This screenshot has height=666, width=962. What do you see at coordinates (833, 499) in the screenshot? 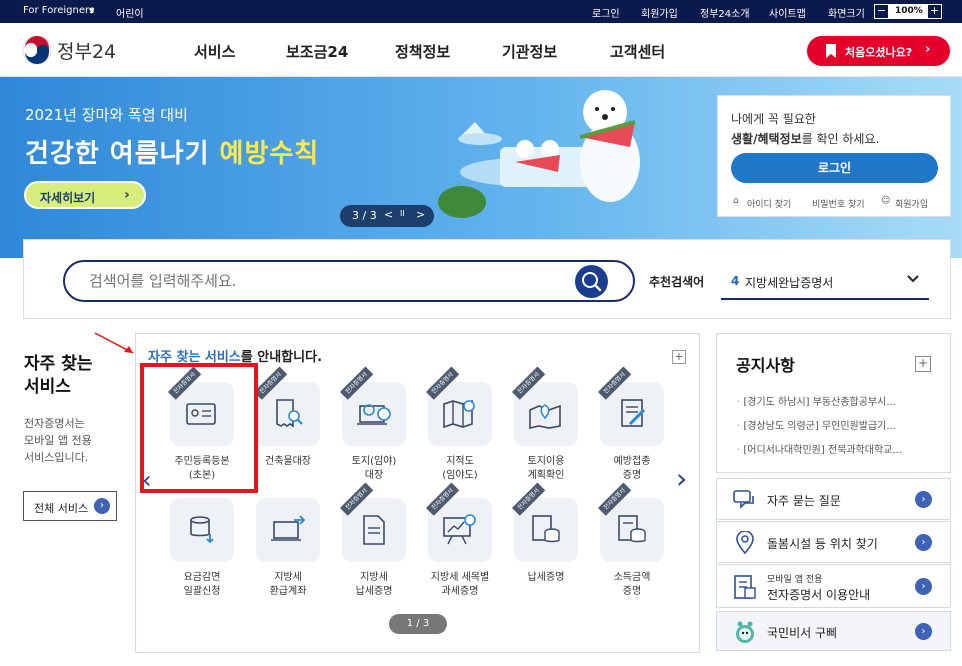
I see `faq-link: 자주 묻는 질문 ›` at bounding box center [833, 499].